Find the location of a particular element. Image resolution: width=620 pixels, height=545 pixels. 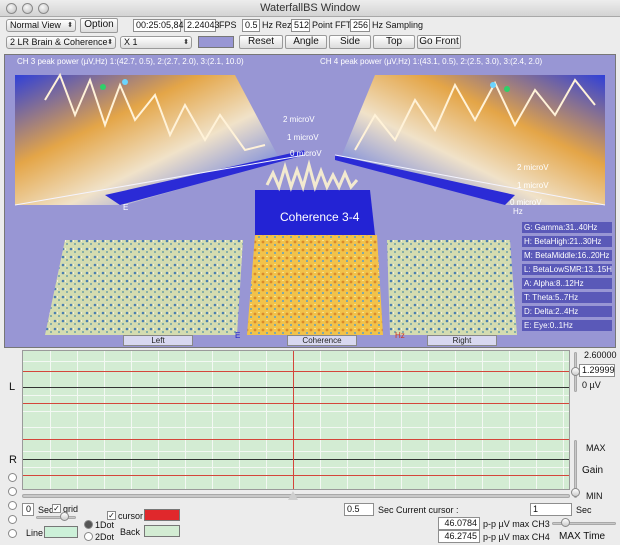

fps-field: 2.24043 is located at coordinates (202, 25).